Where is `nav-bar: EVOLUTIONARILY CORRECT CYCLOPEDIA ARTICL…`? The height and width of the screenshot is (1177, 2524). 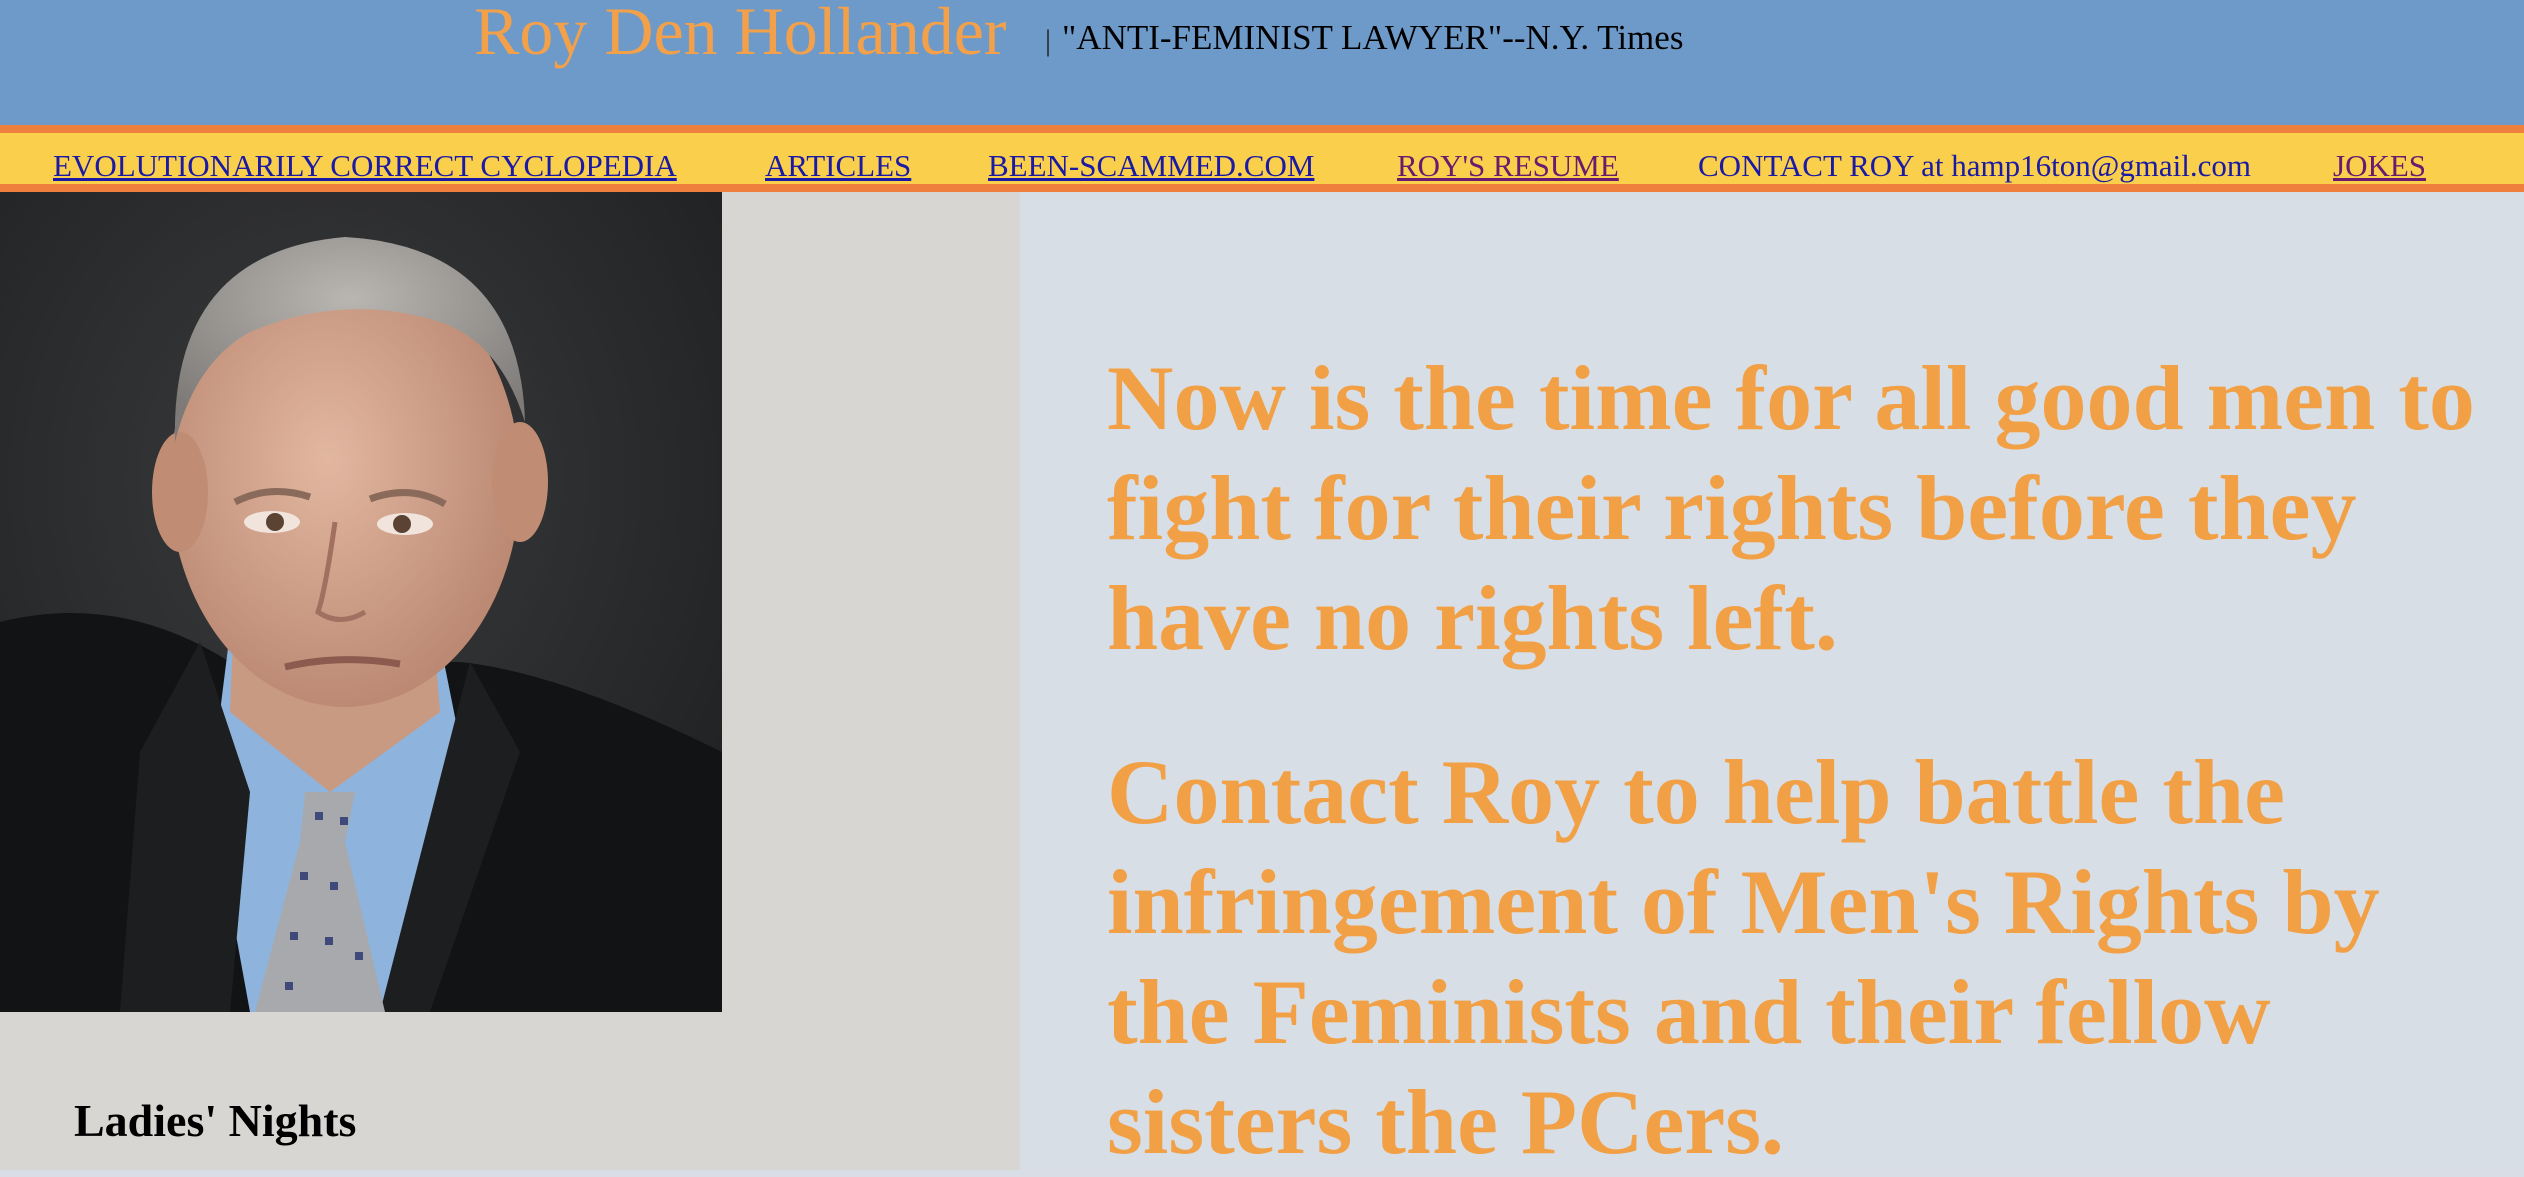 nav-bar: EVOLUTIONARILY CORRECT CYCLOPEDIA ARTICL… is located at coordinates (1262, 158).